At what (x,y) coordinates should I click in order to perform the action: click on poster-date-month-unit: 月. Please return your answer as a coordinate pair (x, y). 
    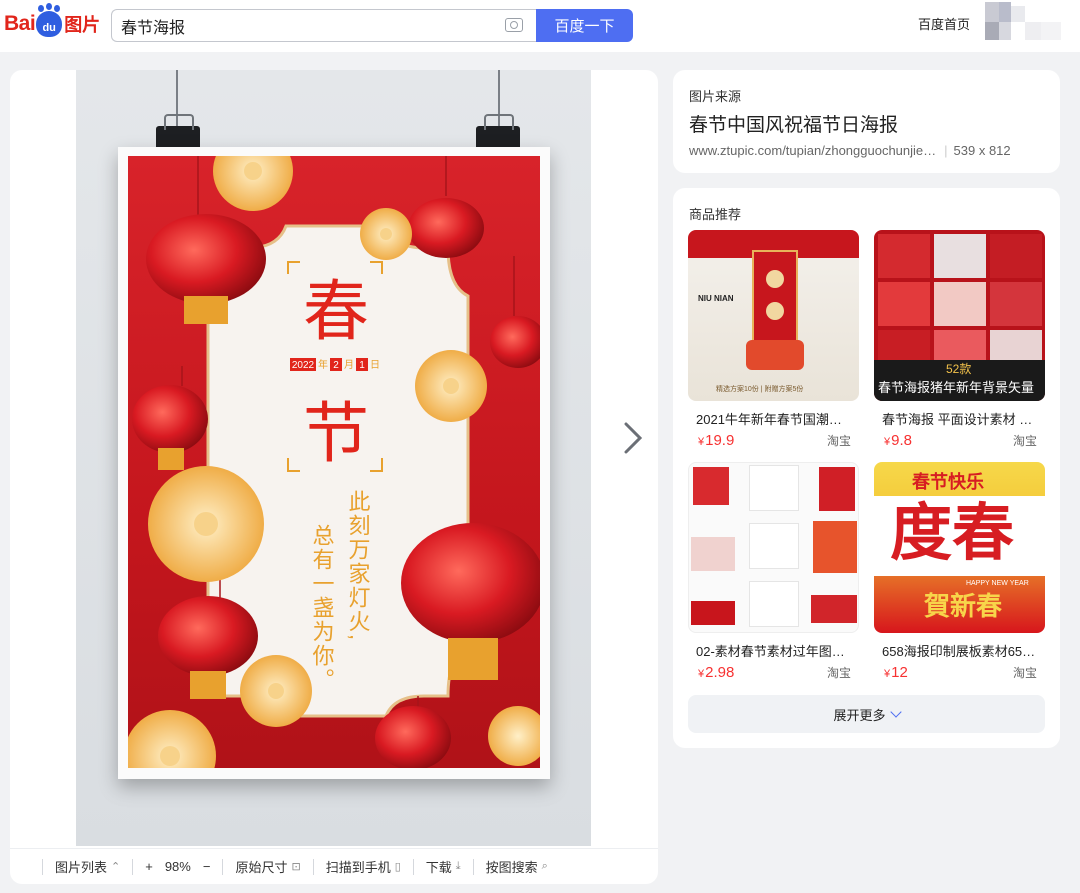
    Looking at the image, I should click on (349, 365).